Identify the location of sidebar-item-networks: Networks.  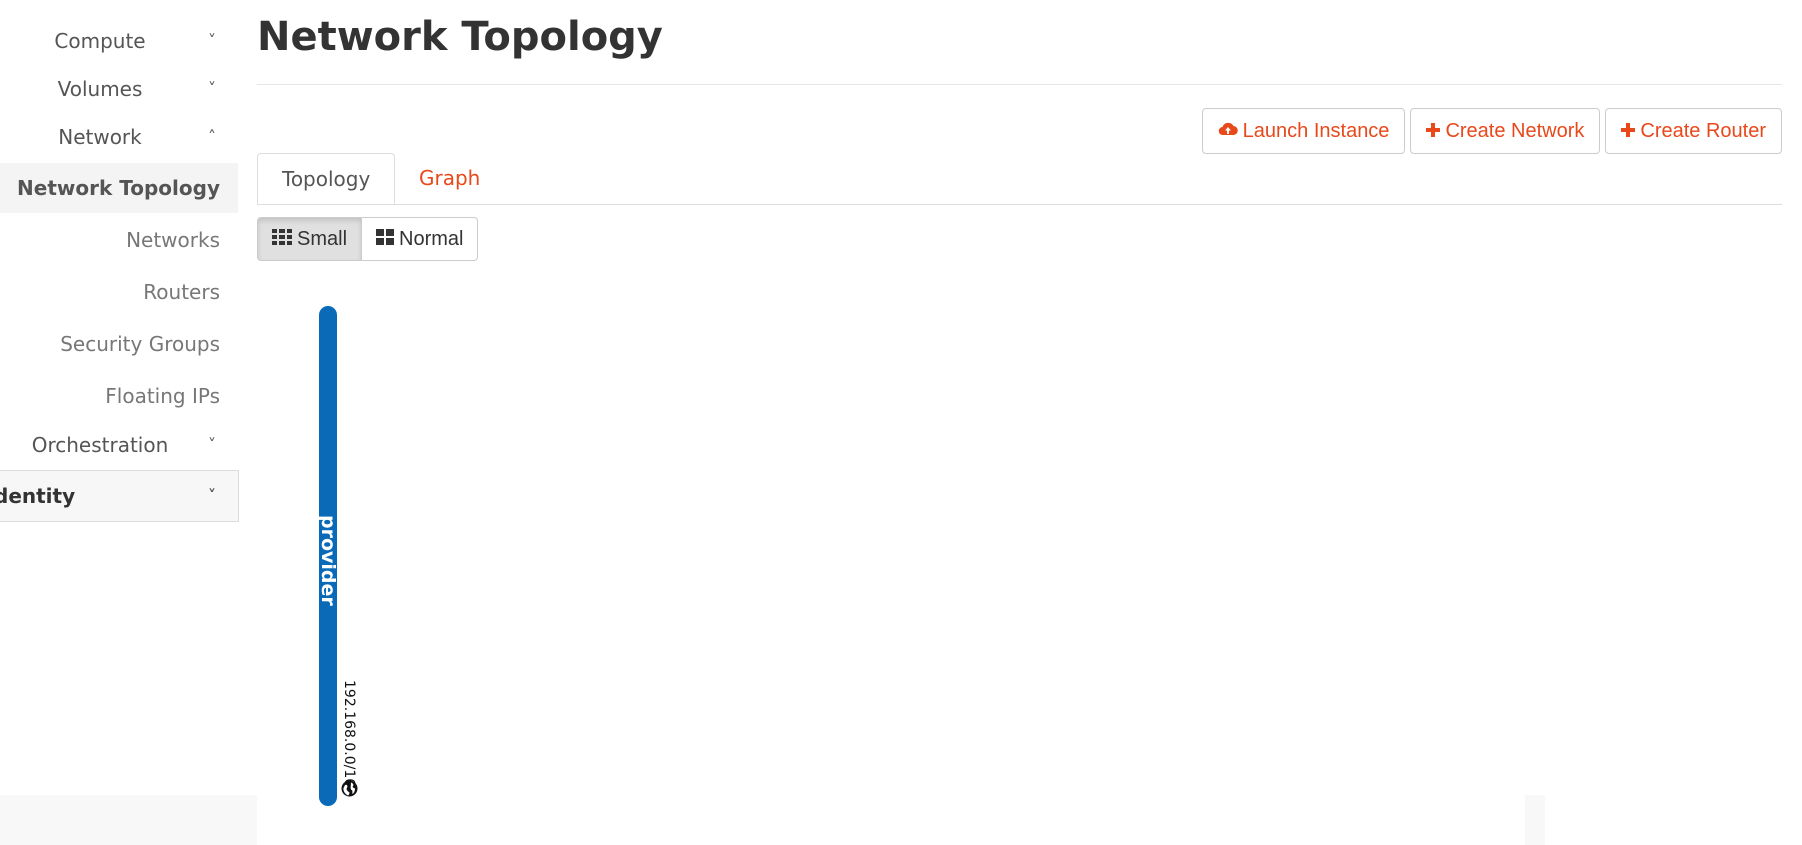
(119, 240).